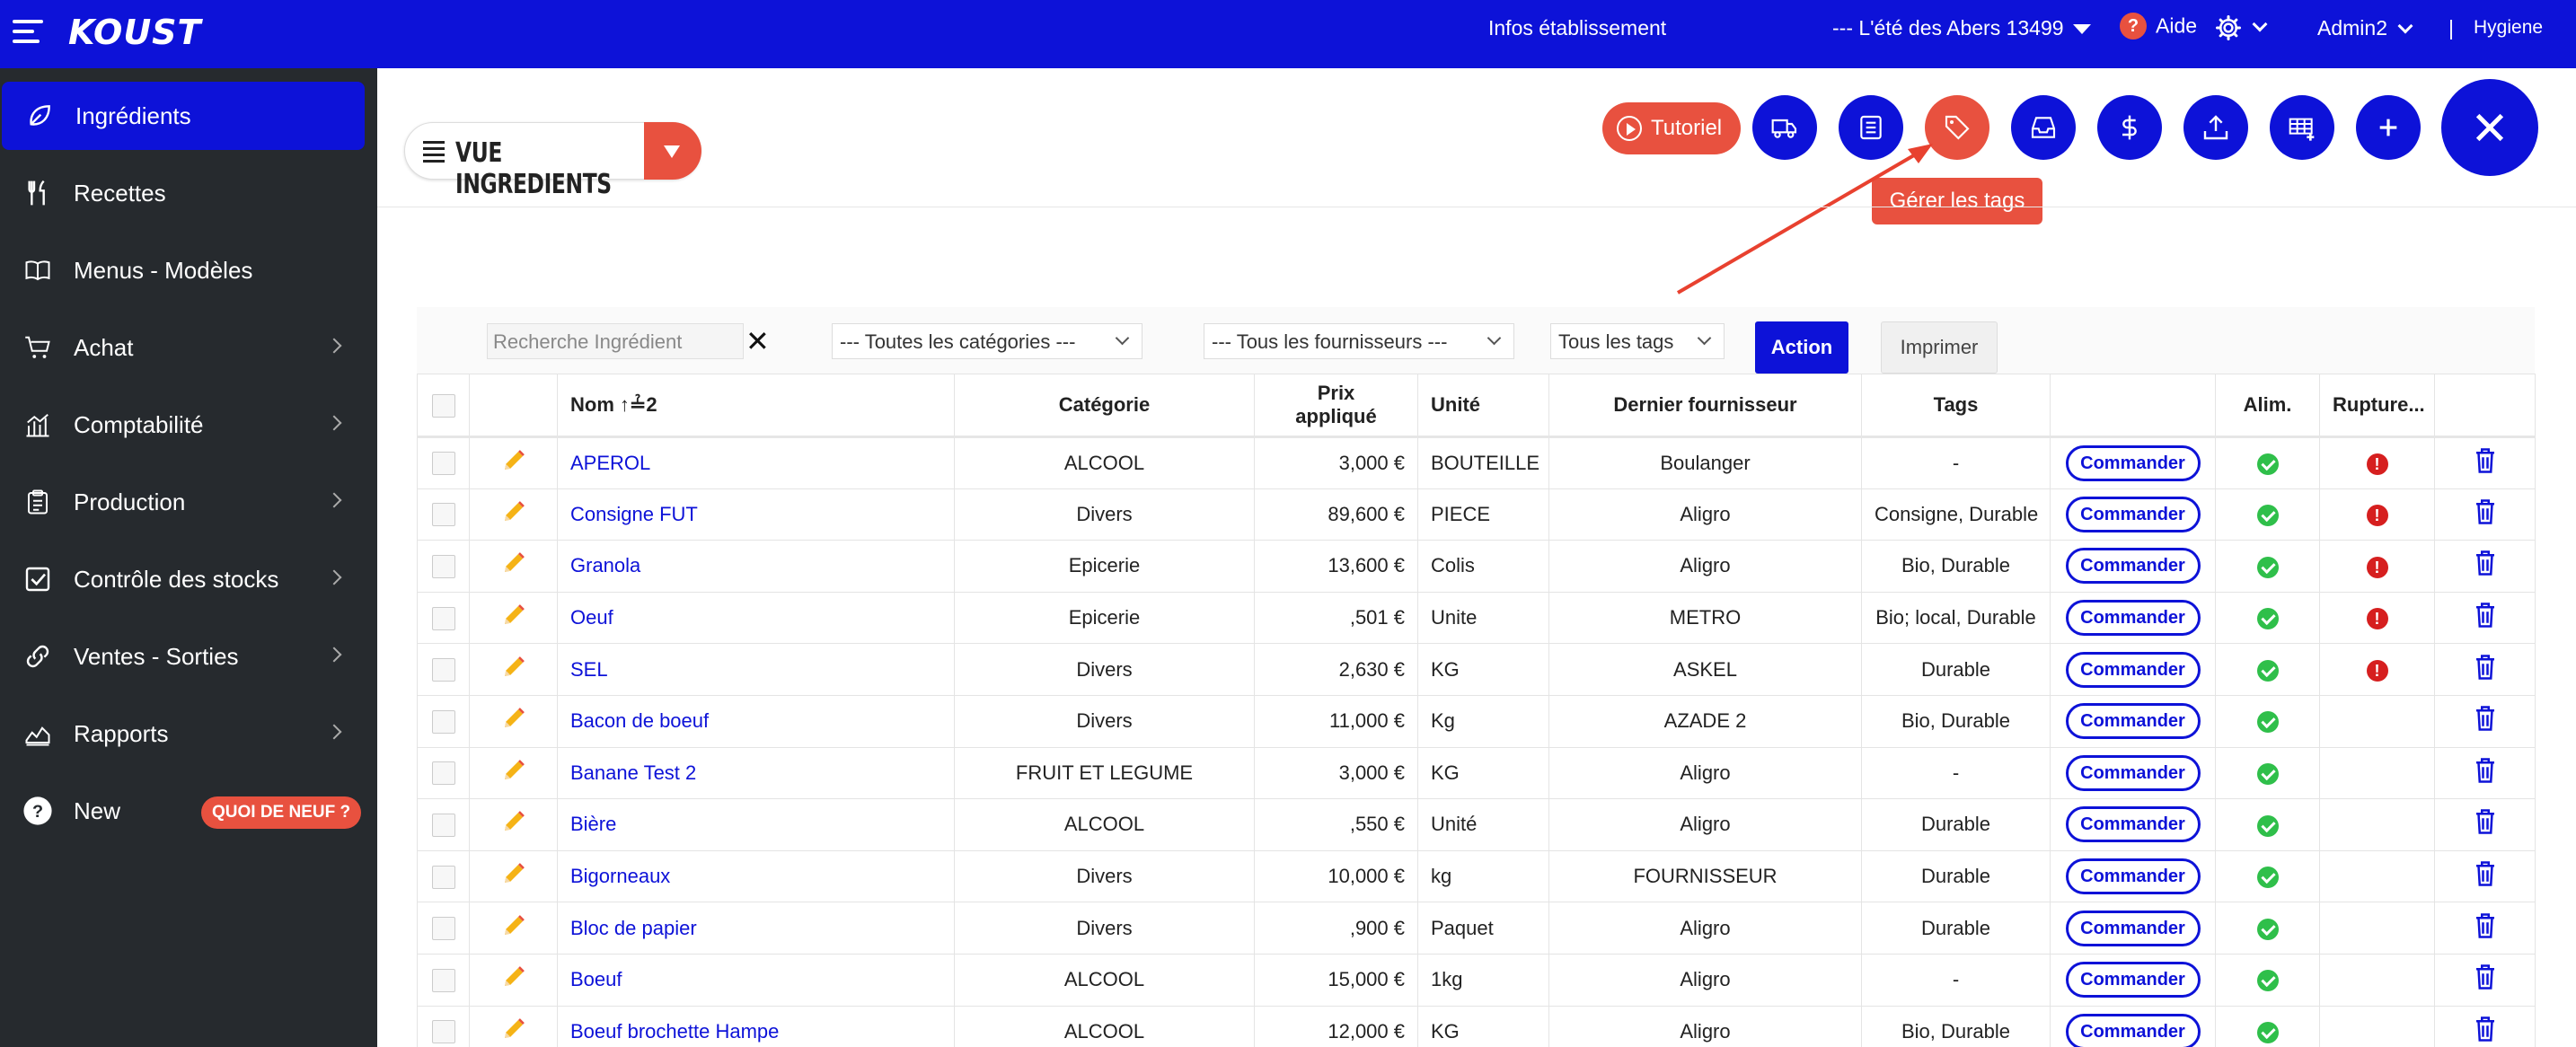  I want to click on ingredient-name-link: Bacon de boeuf, so click(756, 721).